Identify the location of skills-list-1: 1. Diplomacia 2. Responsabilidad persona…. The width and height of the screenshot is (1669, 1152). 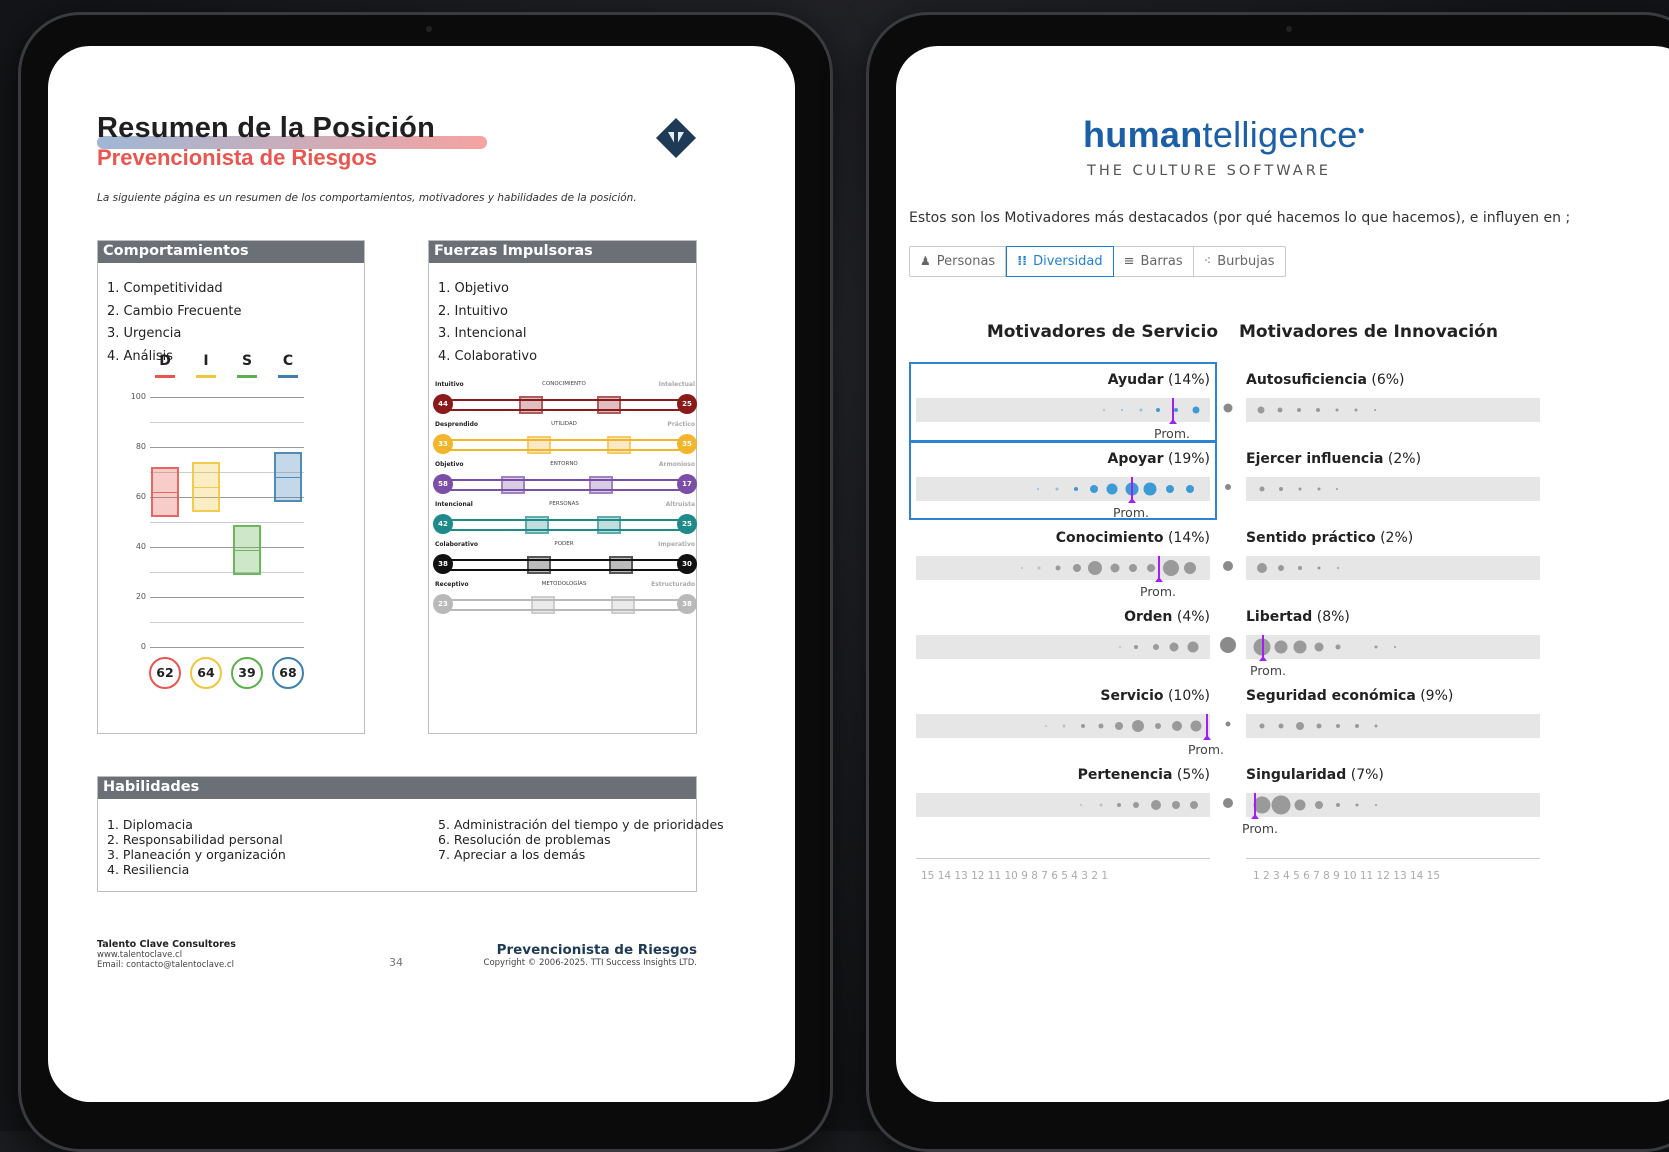
(196, 847).